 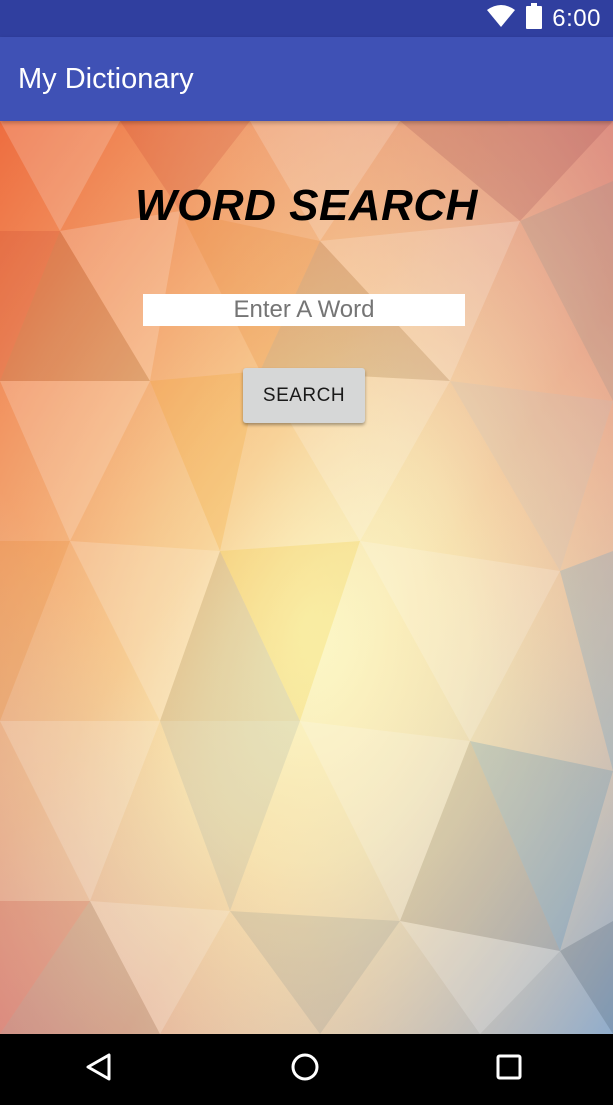 I want to click on back-icon, so click(x=99, y=1069).